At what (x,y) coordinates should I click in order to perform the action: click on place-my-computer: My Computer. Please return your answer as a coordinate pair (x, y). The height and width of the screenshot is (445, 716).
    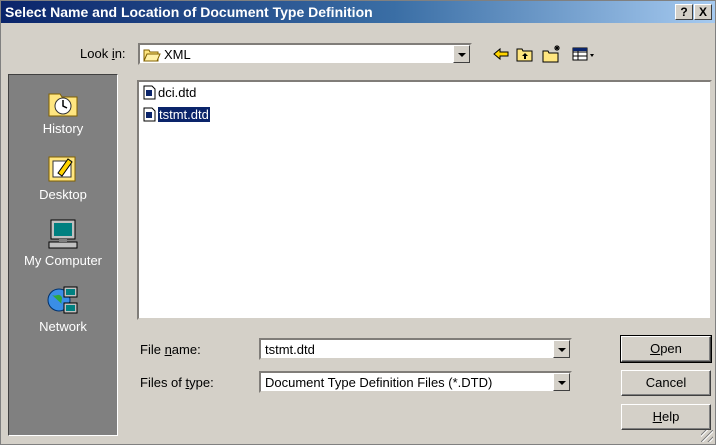
    Looking at the image, I should click on (63, 242).